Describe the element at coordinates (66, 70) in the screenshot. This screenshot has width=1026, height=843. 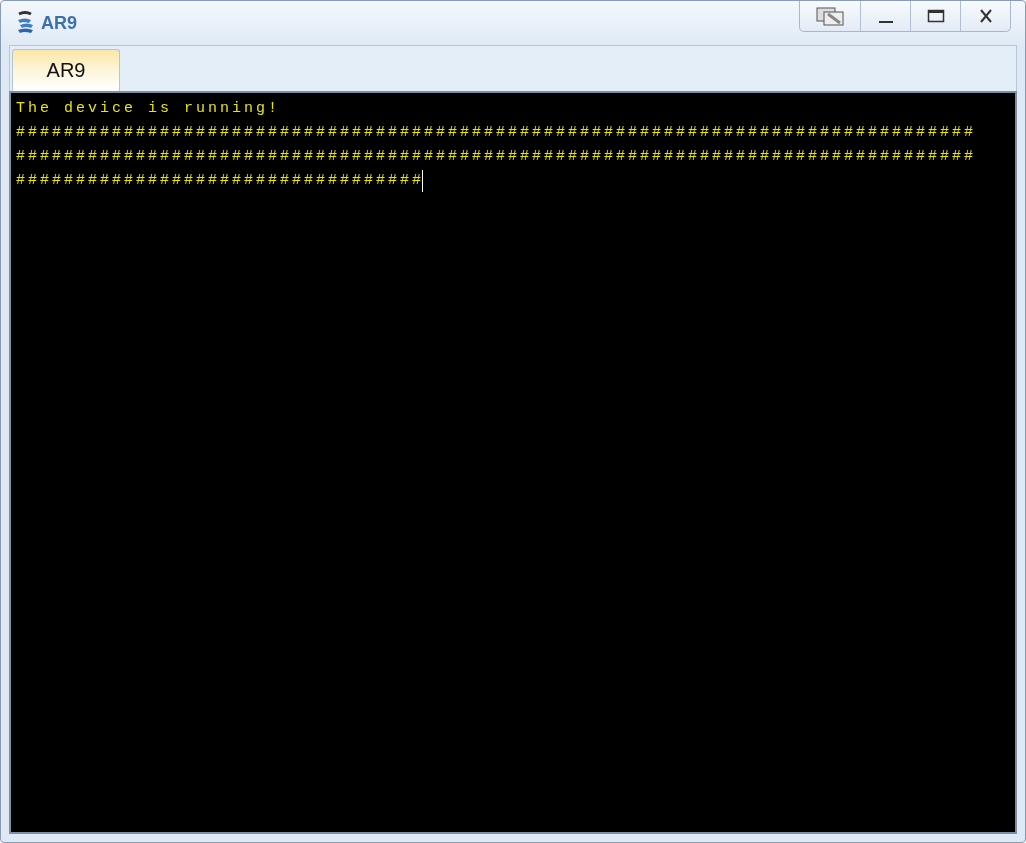
I see `tab: AR9` at that location.